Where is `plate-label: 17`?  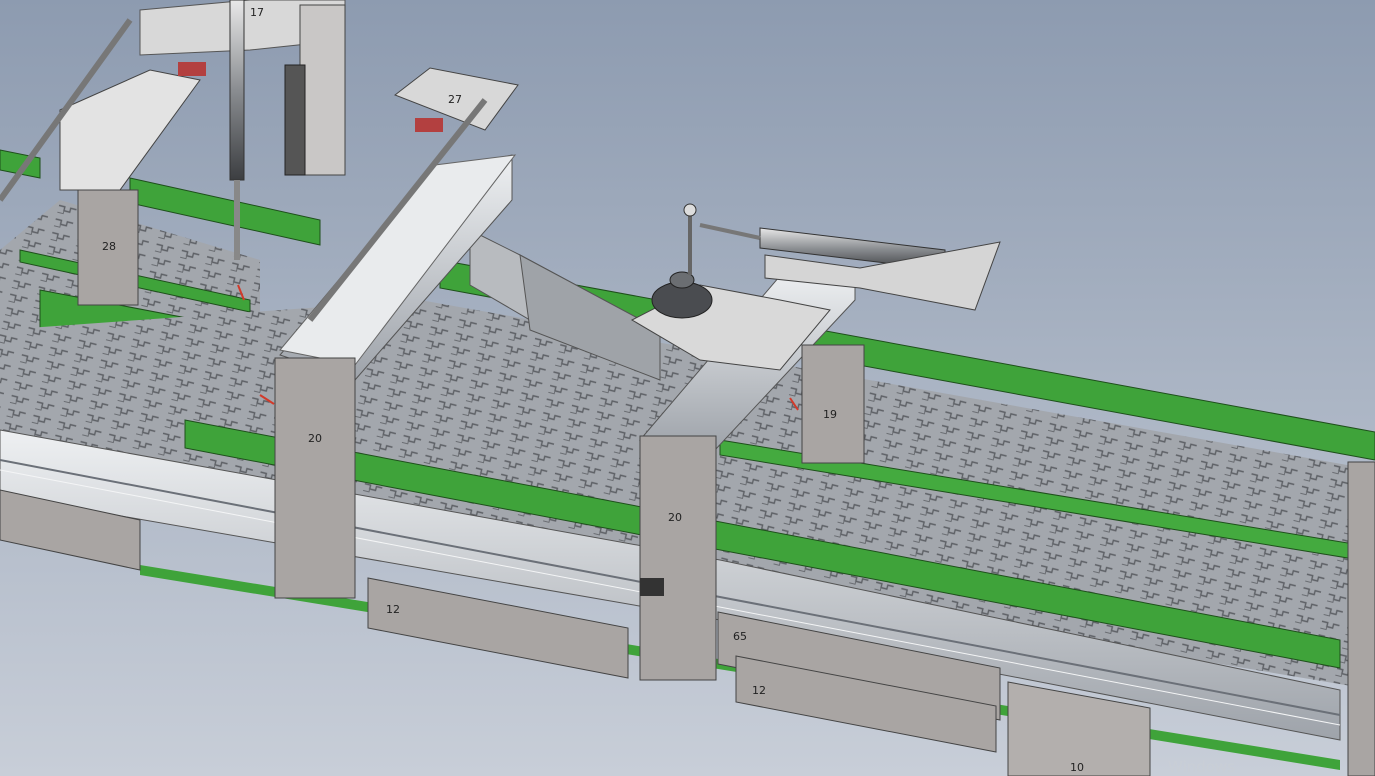 plate-label: 17 is located at coordinates (257, 12).